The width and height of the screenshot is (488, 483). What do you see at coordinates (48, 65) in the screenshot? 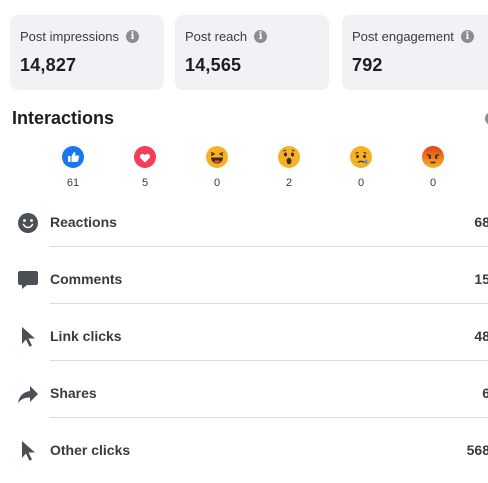
I see `metric-value: 14,827` at bounding box center [48, 65].